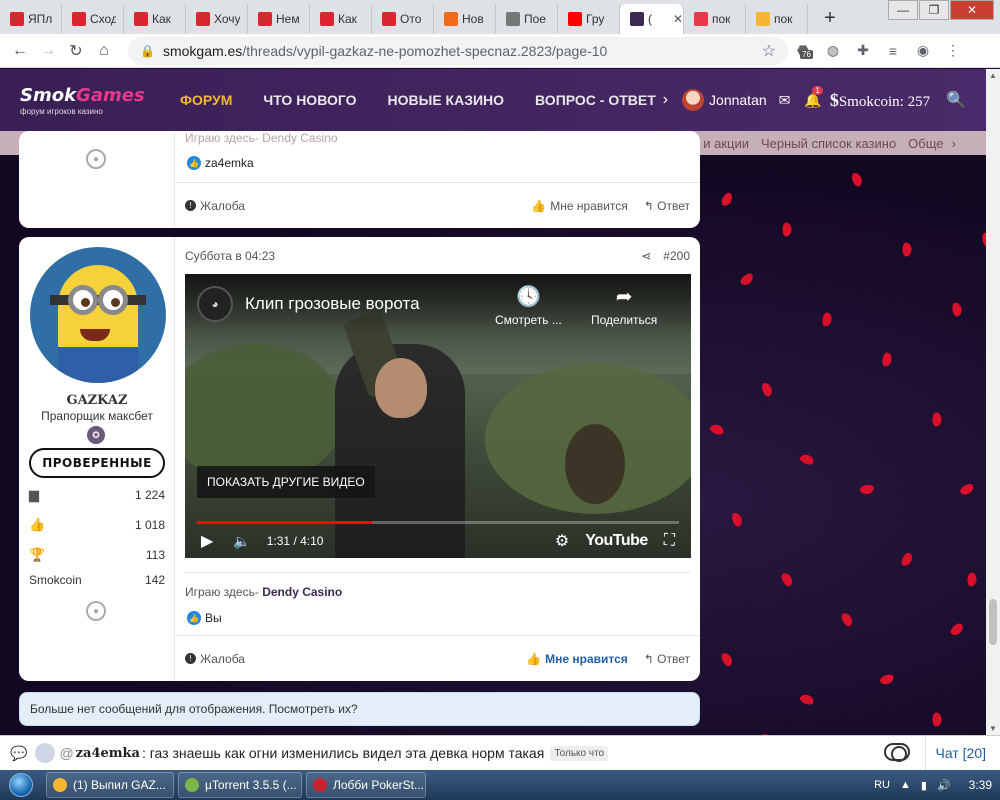 Image resolution: width=1000 pixels, height=800 pixels. What do you see at coordinates (93, 19) in the screenshot?
I see `browser-tab: Сход` at bounding box center [93, 19].